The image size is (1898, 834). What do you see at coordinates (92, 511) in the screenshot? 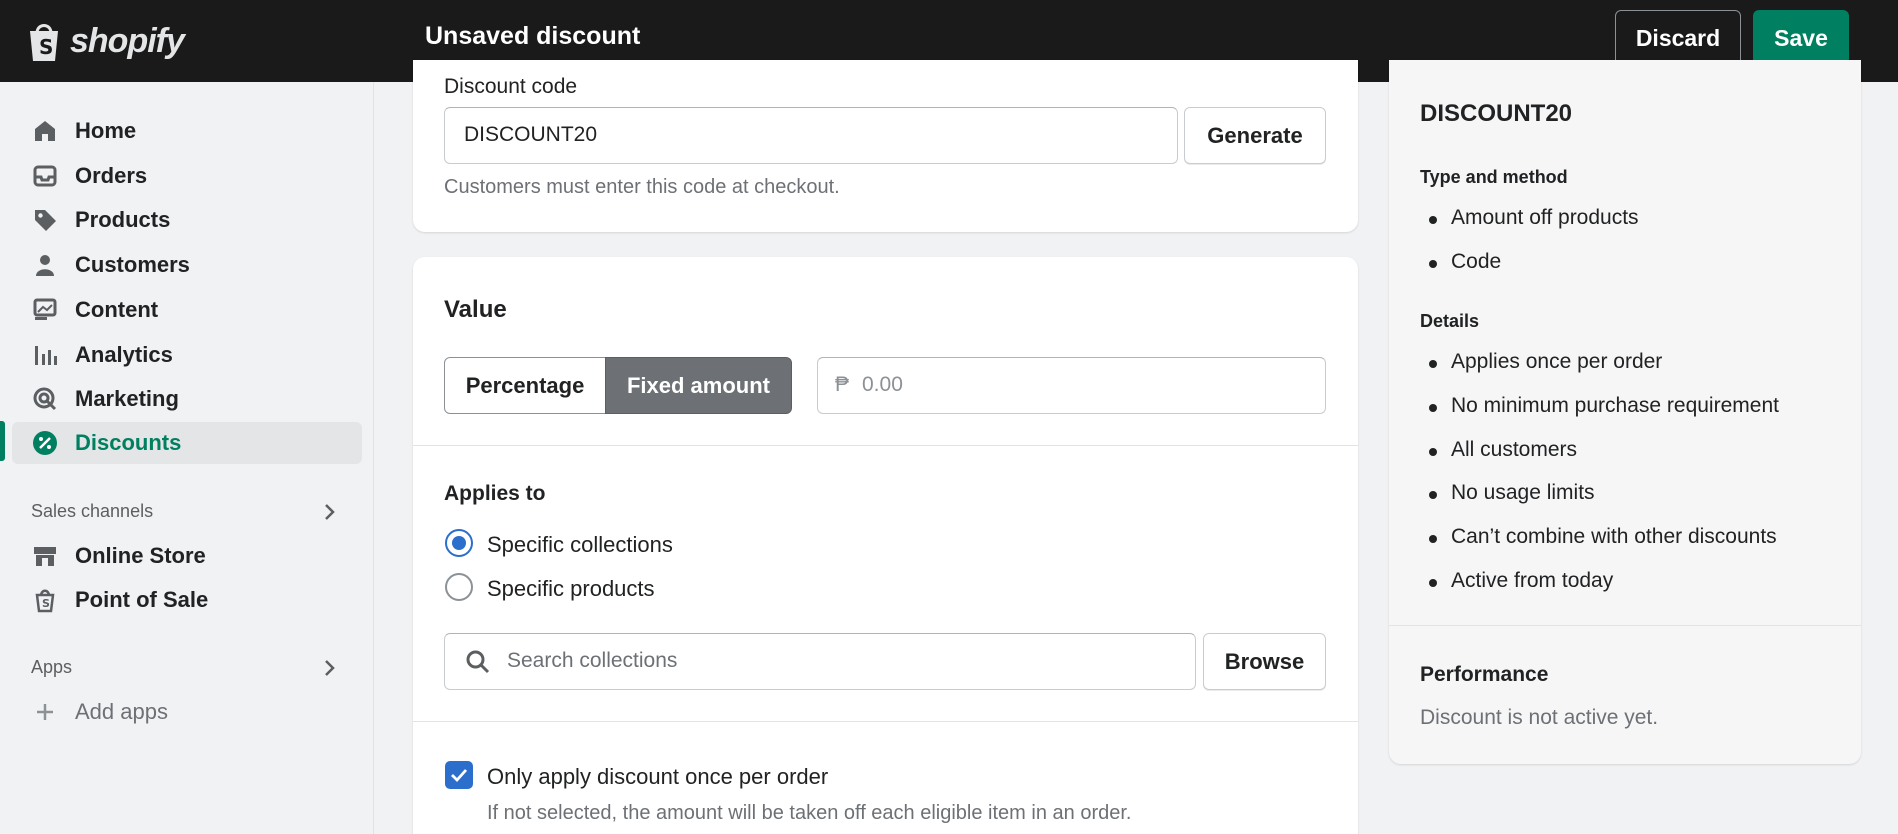
I see `sales-channels-heading: Sales channels` at bounding box center [92, 511].